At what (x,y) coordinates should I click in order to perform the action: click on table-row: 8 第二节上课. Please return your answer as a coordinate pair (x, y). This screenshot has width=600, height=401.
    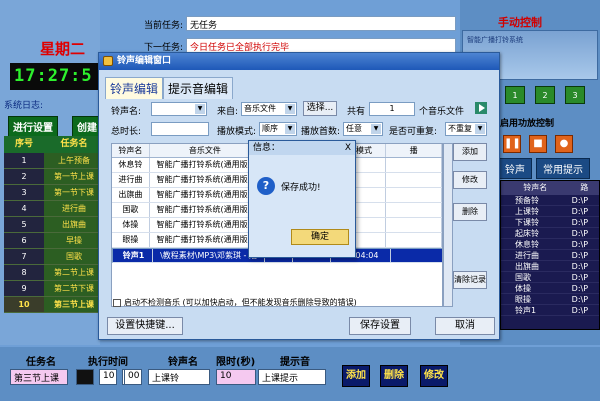
    Looking at the image, I should click on (54, 273).